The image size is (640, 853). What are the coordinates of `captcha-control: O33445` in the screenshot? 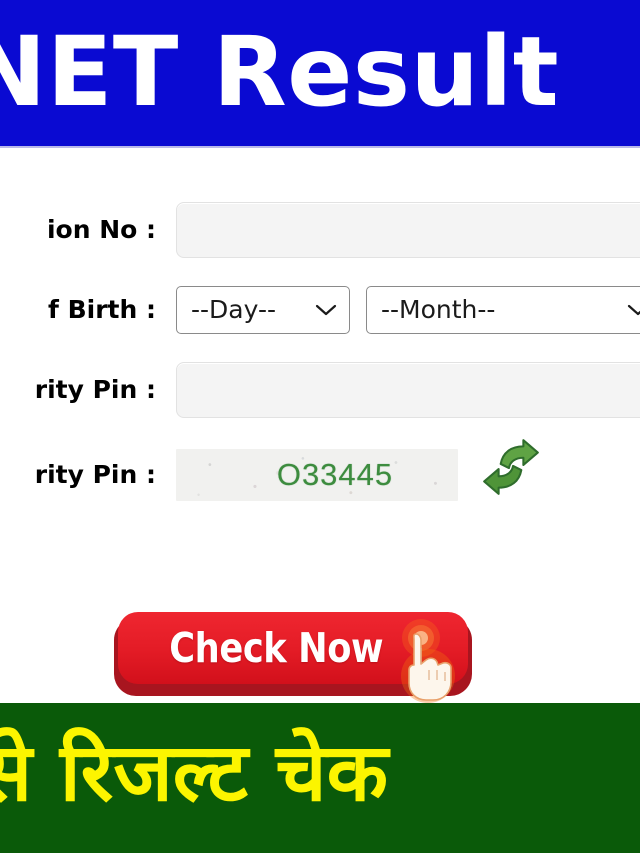 It's located at (401, 470).